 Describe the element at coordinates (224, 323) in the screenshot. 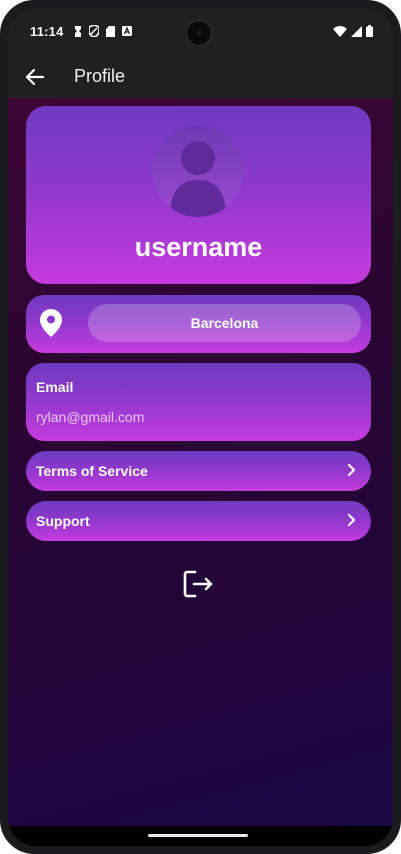

I see `location-field: Barcelona` at that location.